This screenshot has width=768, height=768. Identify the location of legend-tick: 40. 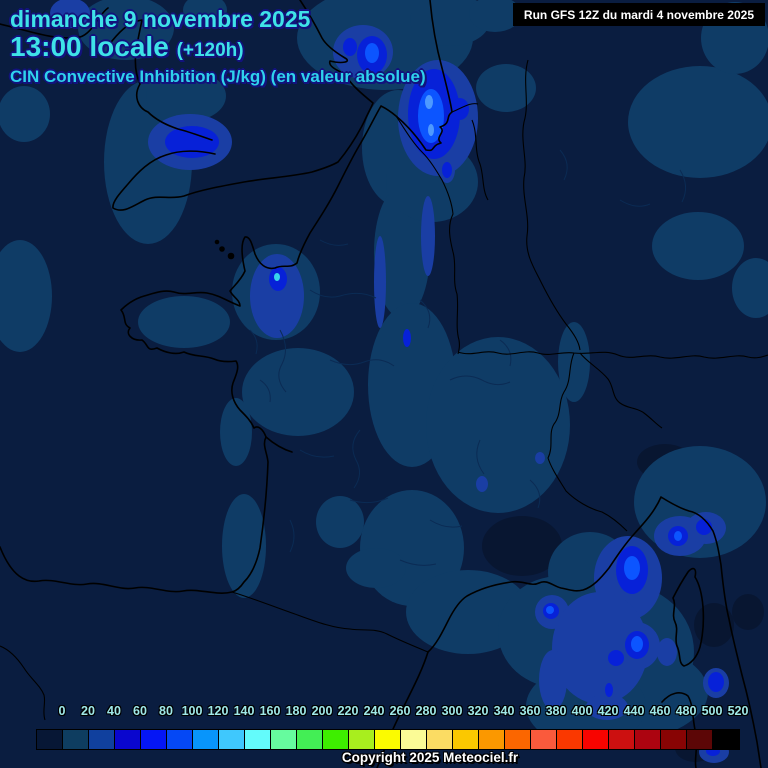
(114, 711).